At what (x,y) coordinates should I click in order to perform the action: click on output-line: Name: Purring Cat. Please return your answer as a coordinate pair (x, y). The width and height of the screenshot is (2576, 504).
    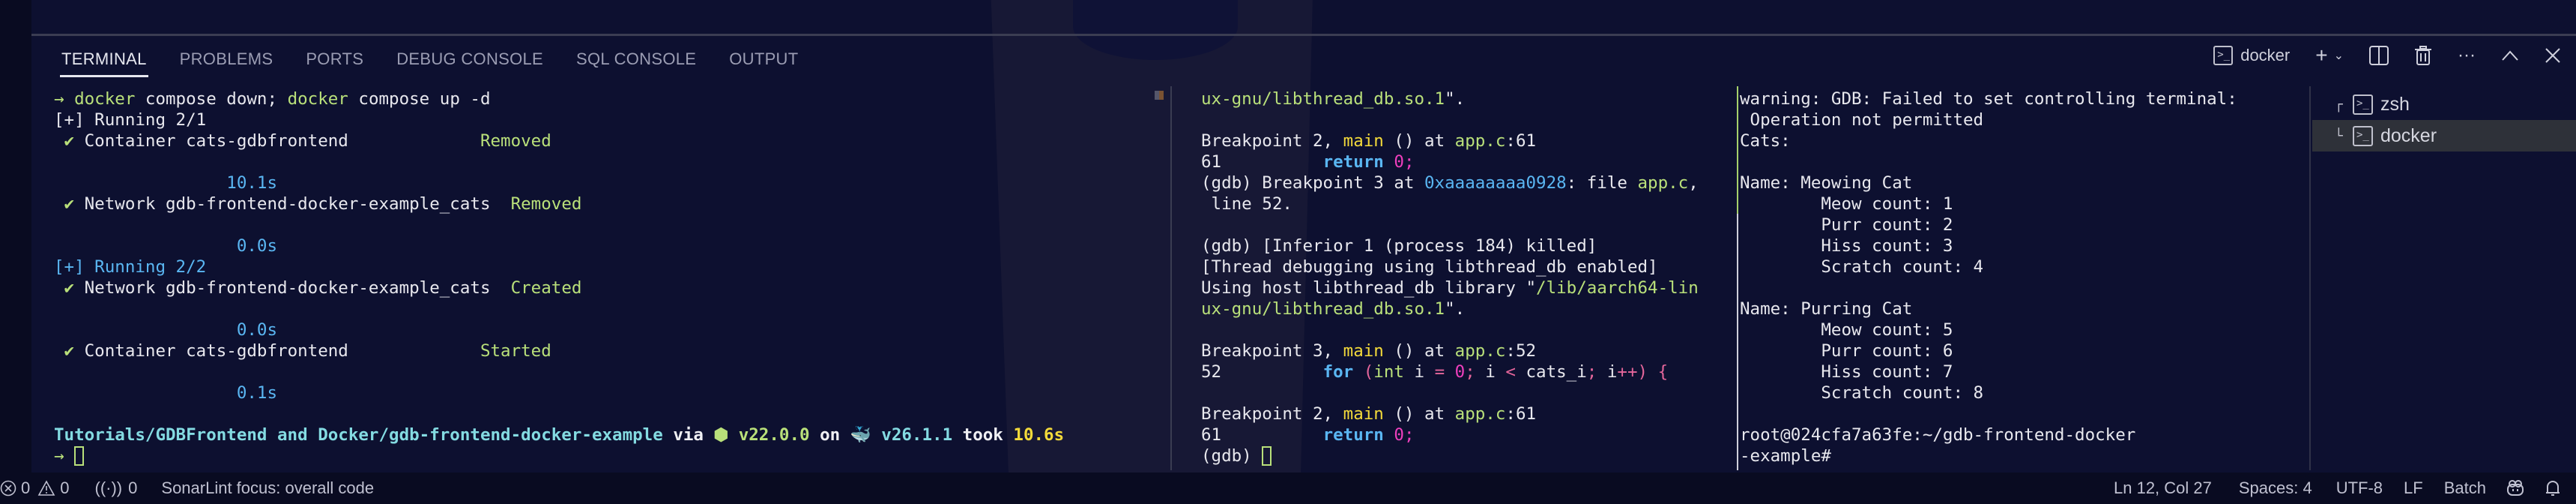
    Looking at the image, I should click on (1826, 309).